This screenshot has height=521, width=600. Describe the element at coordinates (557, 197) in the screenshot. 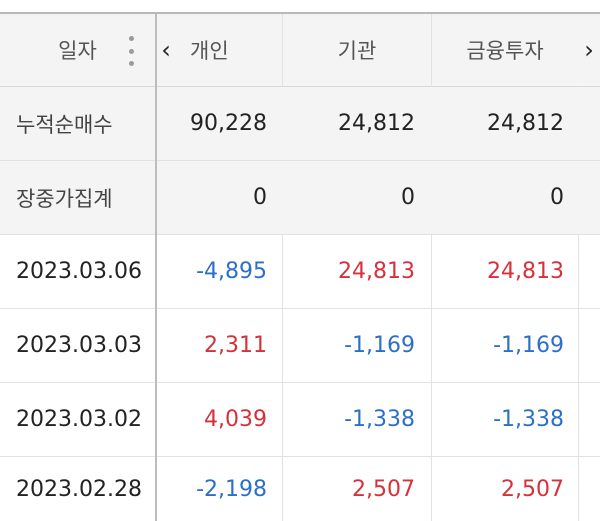

I see `cell-financial-investment: 0` at that location.